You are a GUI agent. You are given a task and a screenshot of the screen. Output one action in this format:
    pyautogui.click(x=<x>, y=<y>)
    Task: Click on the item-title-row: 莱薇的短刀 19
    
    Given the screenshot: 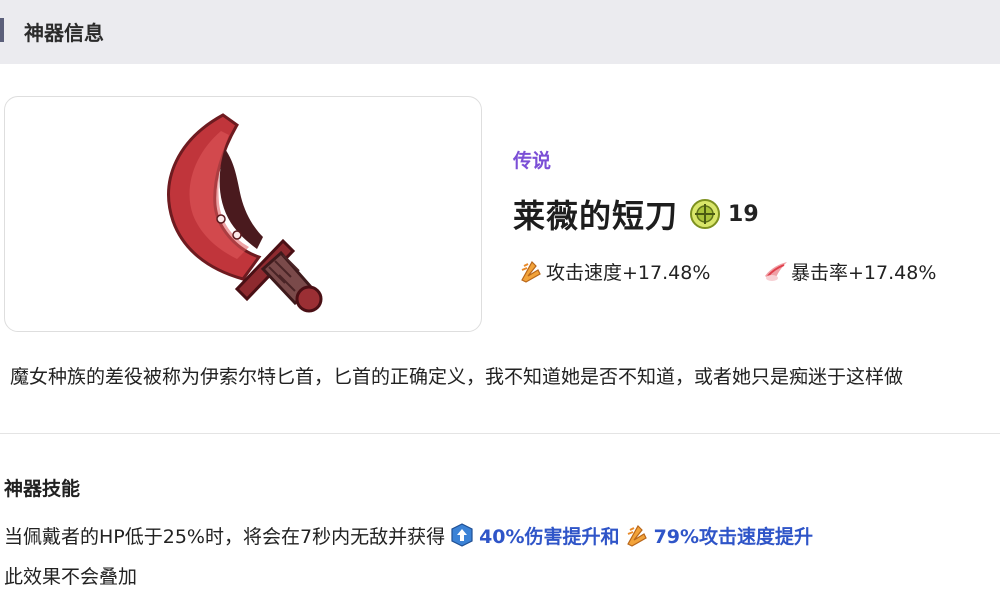 What is the action you would take?
    pyautogui.click(x=636, y=214)
    